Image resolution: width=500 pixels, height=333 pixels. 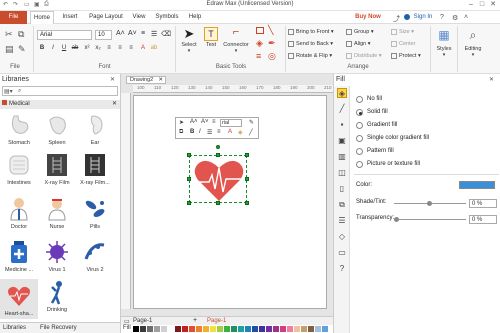 What do you see at coordinates (57, 256) in the screenshot?
I see `list-item: Virus 1` at bounding box center [57, 256].